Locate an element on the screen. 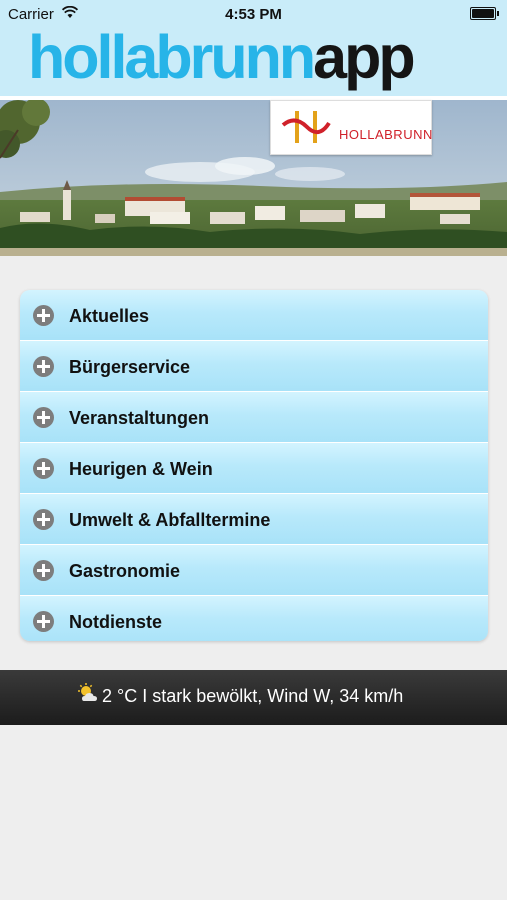 This screenshot has width=507, height=900. menu-item-label: Veranstaltungen is located at coordinates (139, 418).